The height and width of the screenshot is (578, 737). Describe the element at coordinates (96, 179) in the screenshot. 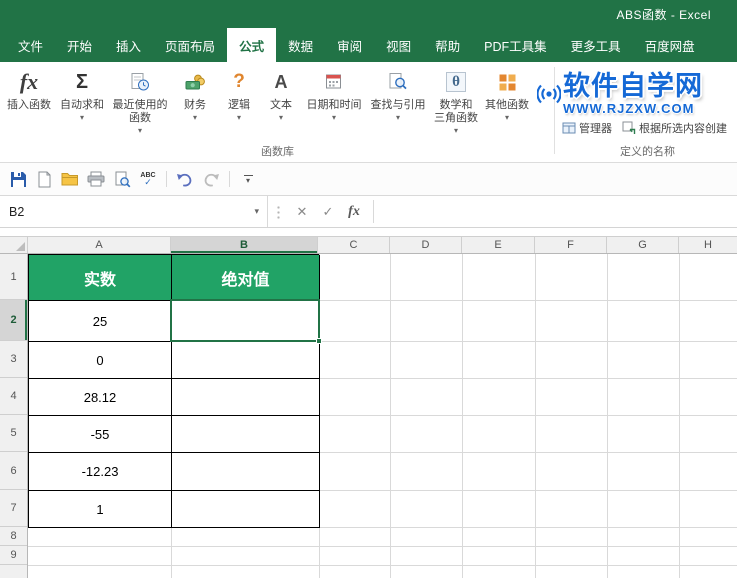

I see `print-button` at that location.